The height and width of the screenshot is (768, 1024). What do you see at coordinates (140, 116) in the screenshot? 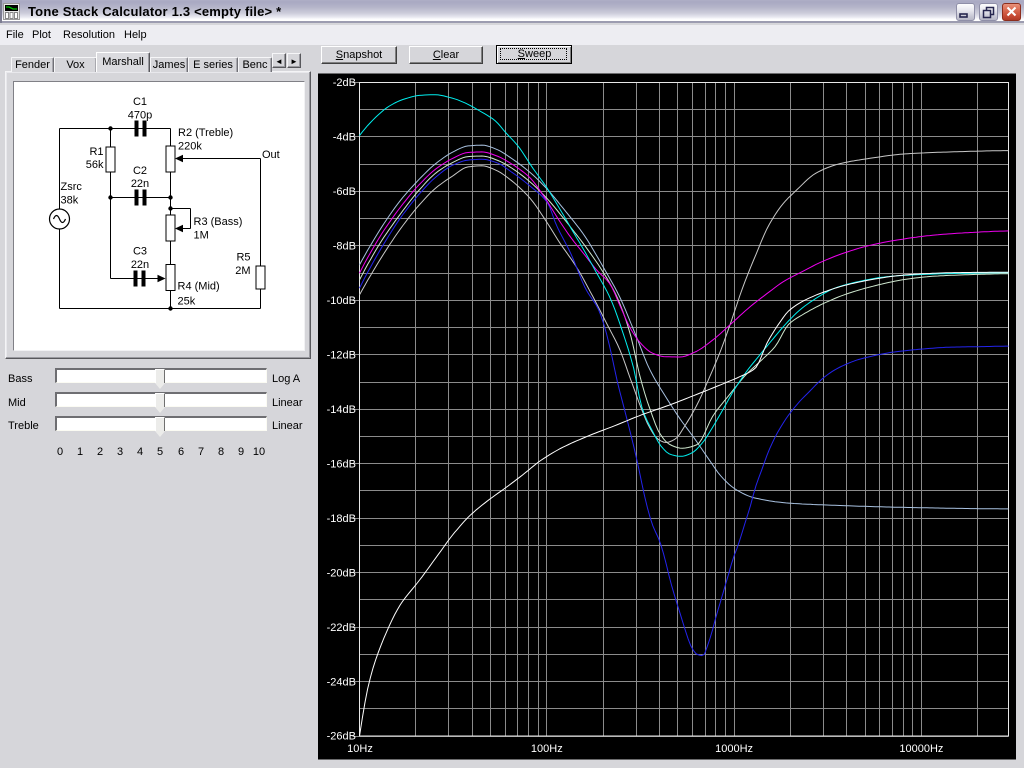
I see `svg-text: 470p` at bounding box center [140, 116].